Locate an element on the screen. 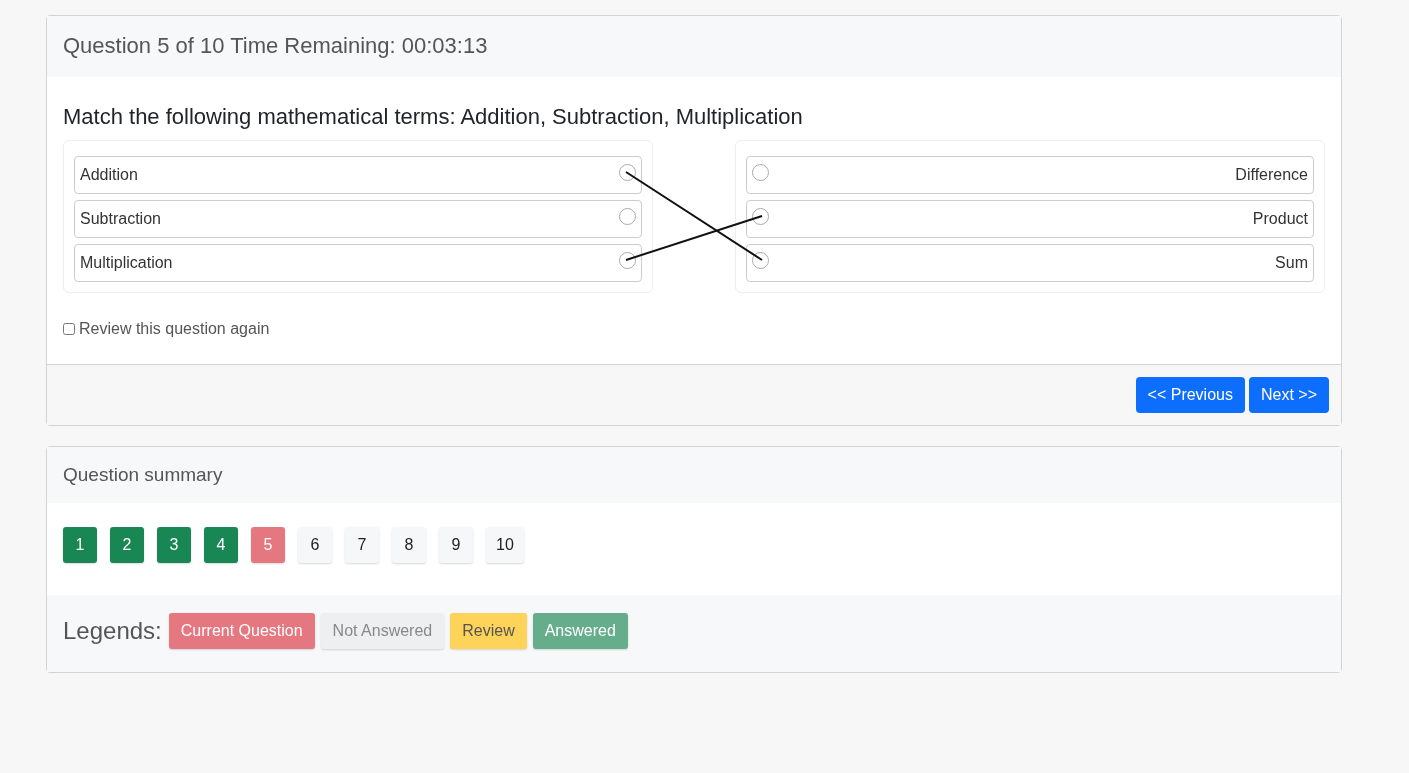 Image resolution: width=1409 pixels, height=773 pixels. question-header: Question 5 of 10 Time Remaining: 00:03:13 is located at coordinates (694, 46).